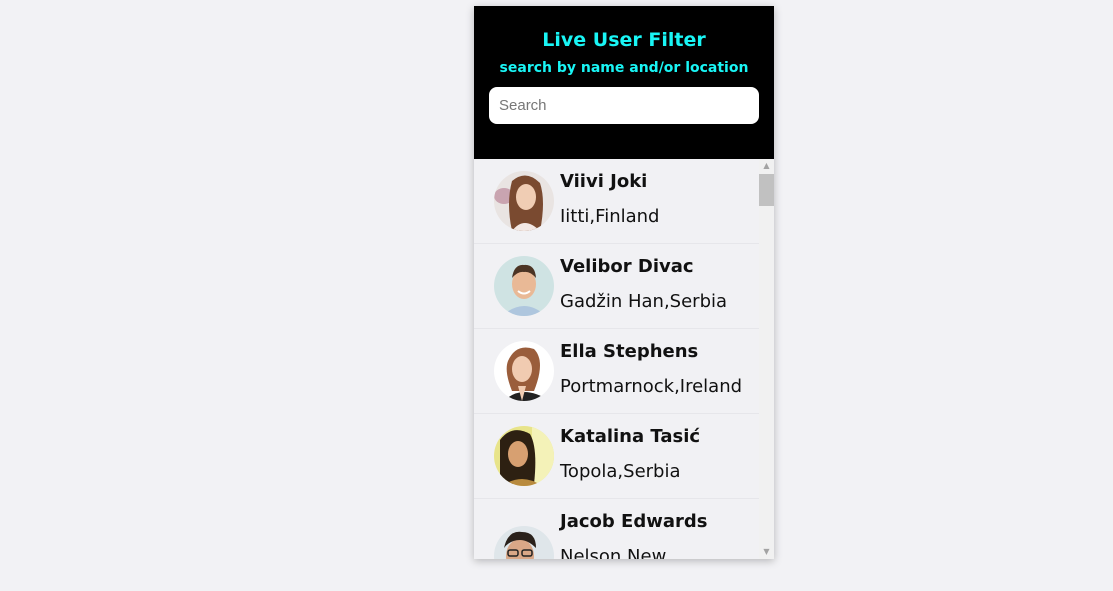 Image resolution: width=1113 pixels, height=591 pixels. I want to click on user-location: Nelson,New, so click(613, 552).